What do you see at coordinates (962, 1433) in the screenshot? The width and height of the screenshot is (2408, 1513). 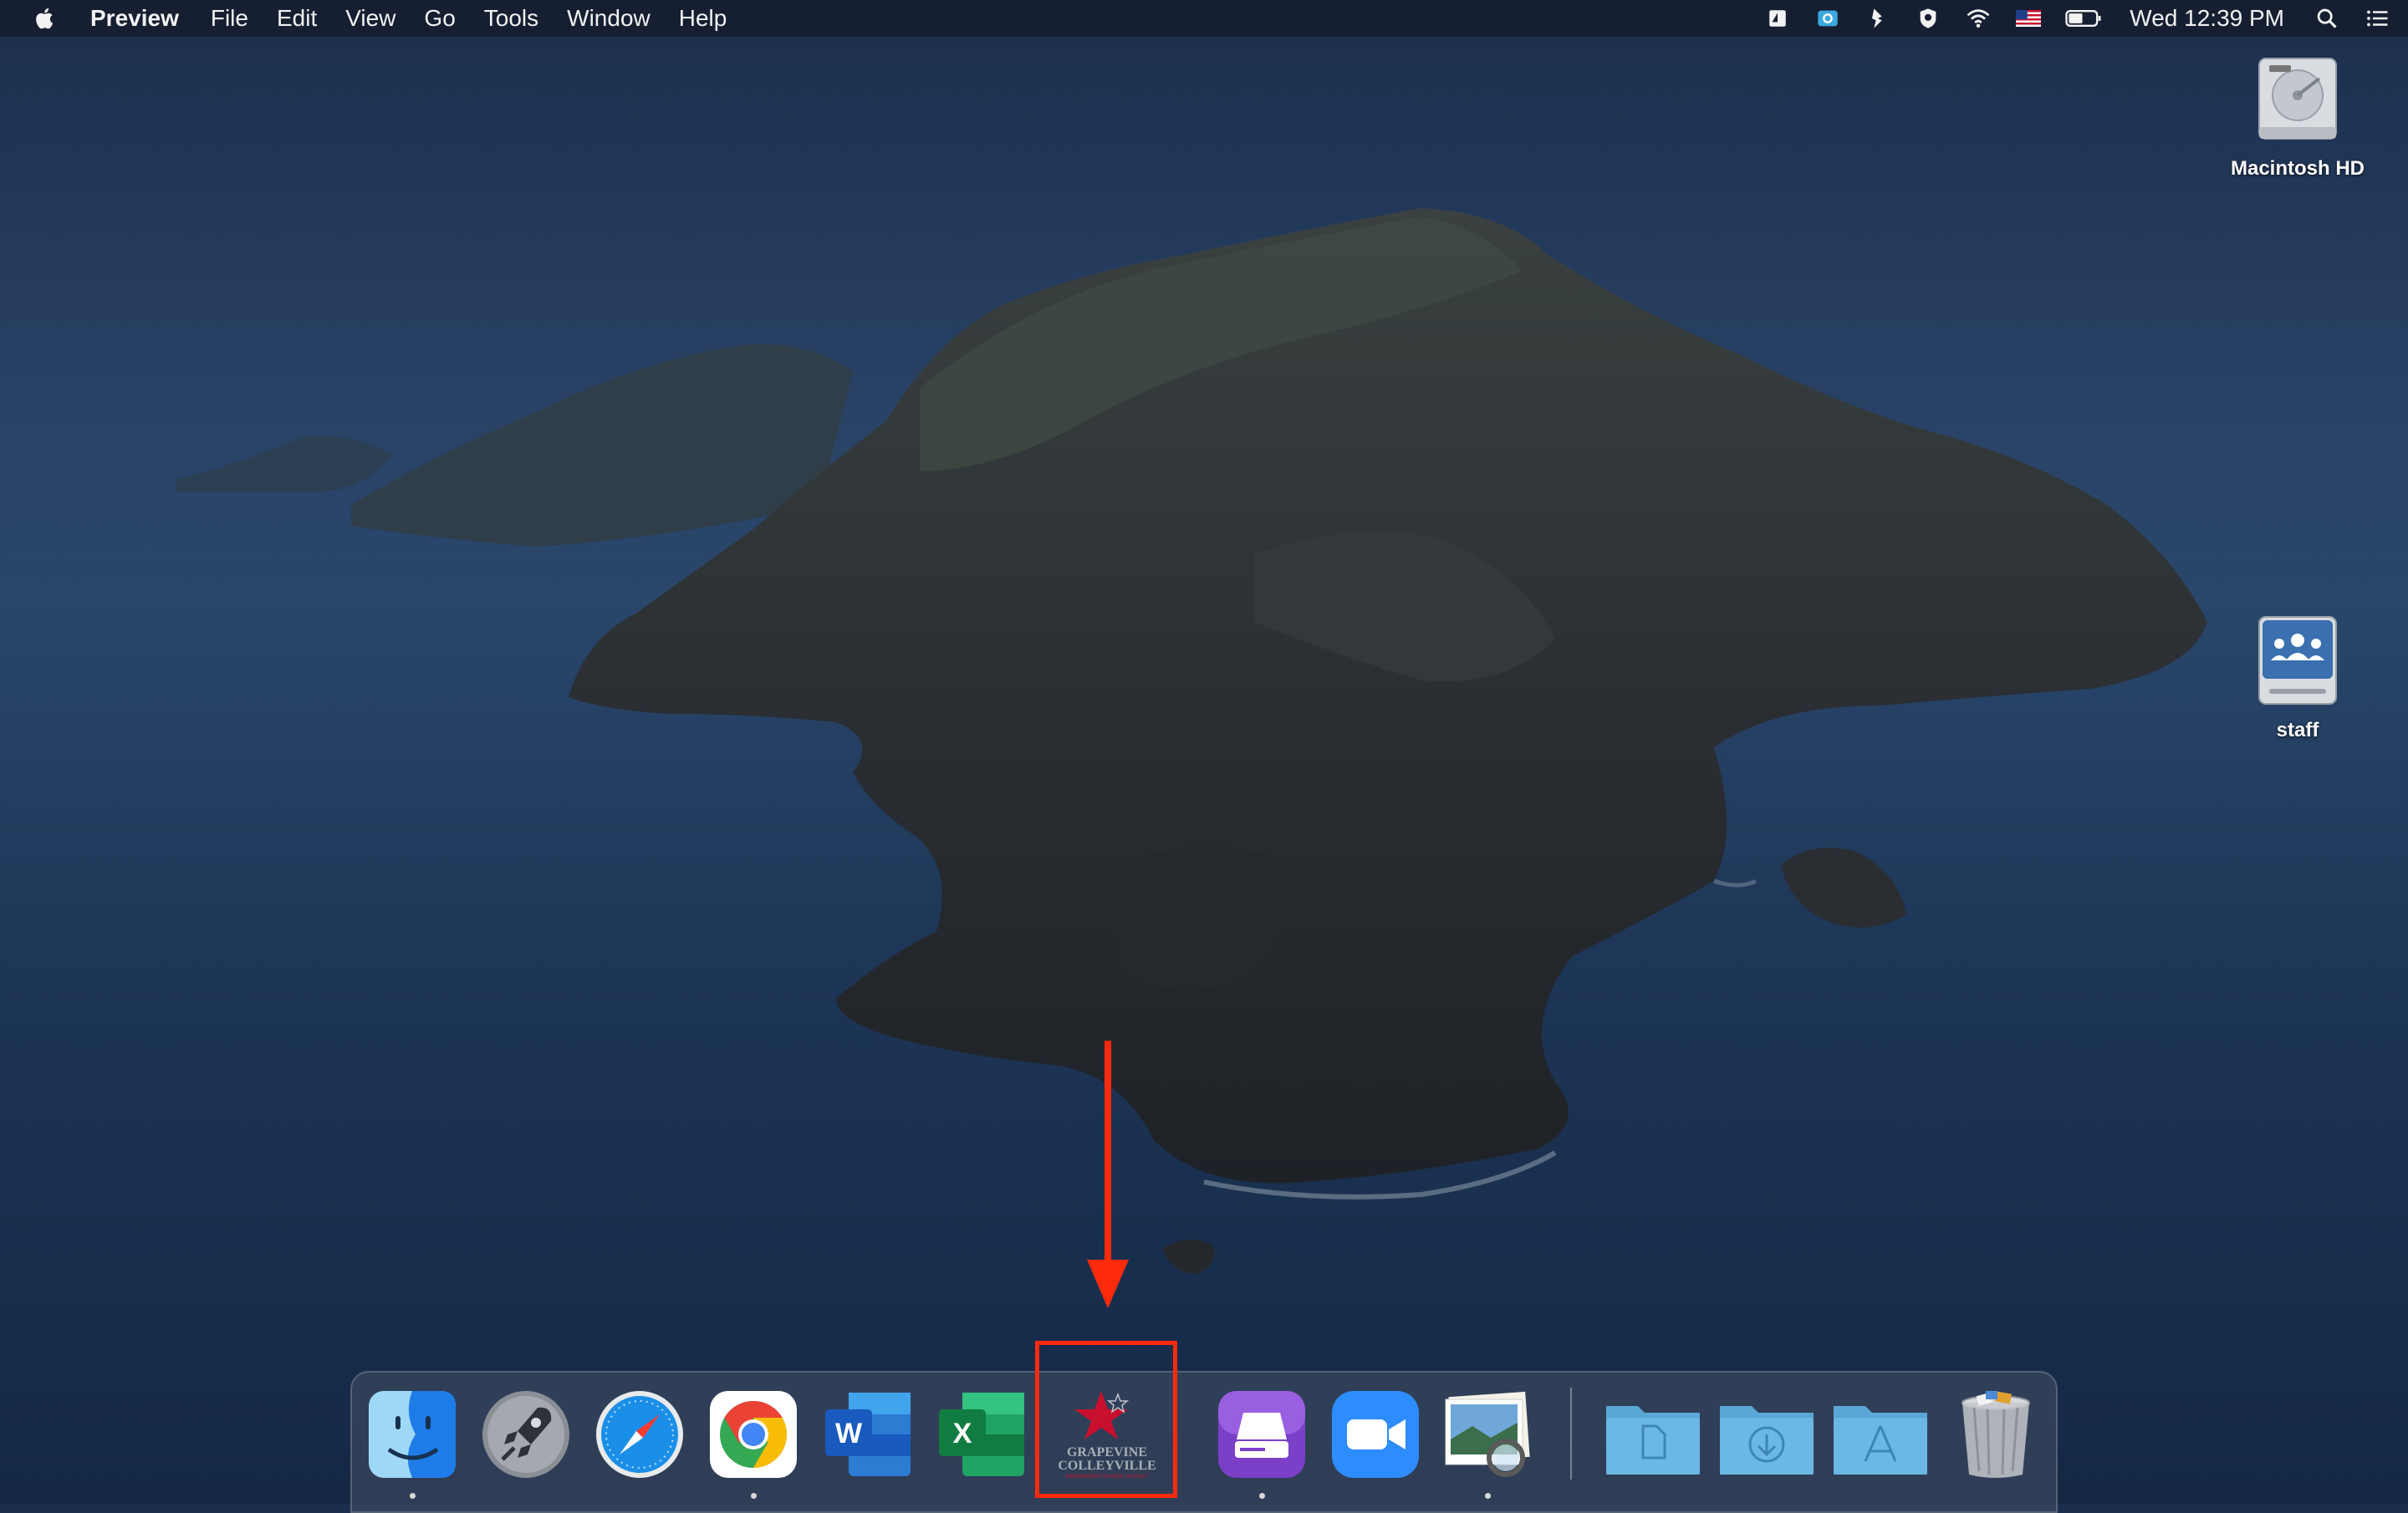 I see `svg-text: X` at bounding box center [962, 1433].